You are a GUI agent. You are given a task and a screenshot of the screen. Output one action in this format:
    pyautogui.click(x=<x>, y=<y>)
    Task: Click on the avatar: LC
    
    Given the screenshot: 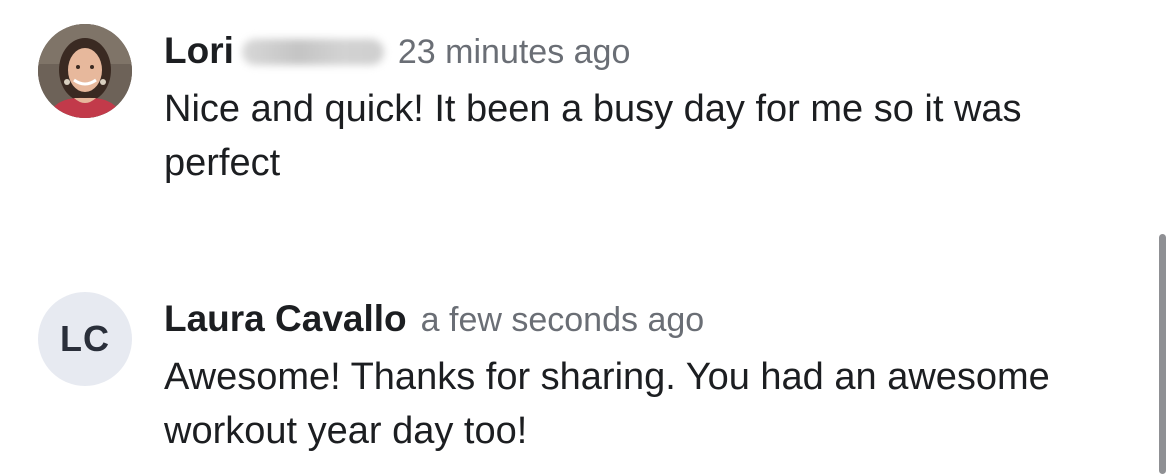 What is the action you would take?
    pyautogui.click(x=85, y=339)
    